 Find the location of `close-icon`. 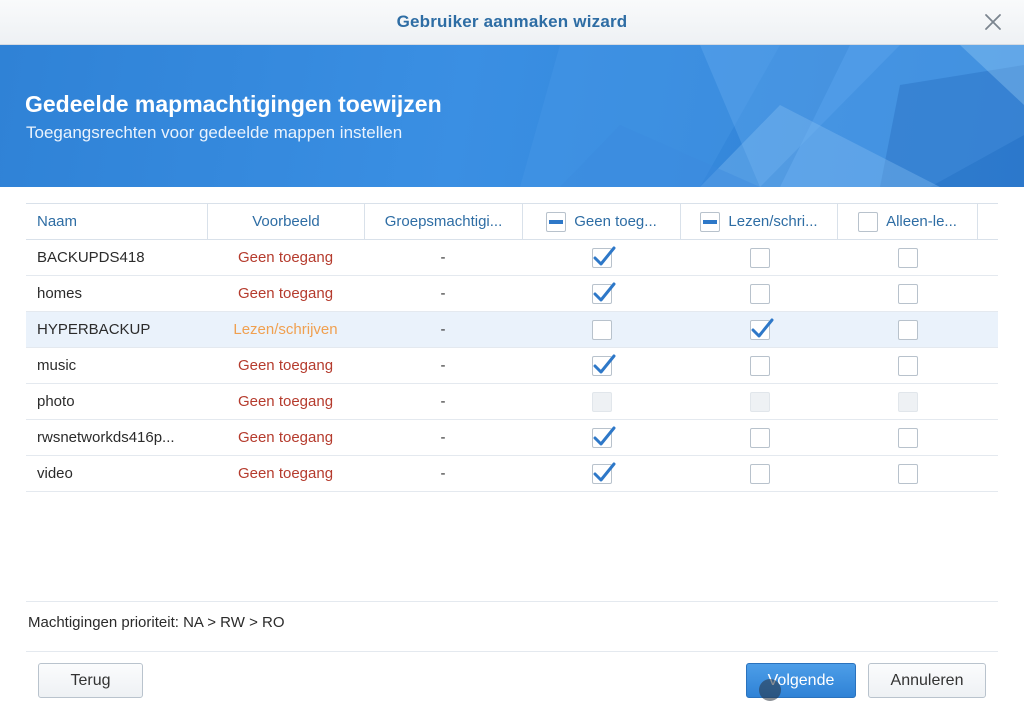

close-icon is located at coordinates (993, 22).